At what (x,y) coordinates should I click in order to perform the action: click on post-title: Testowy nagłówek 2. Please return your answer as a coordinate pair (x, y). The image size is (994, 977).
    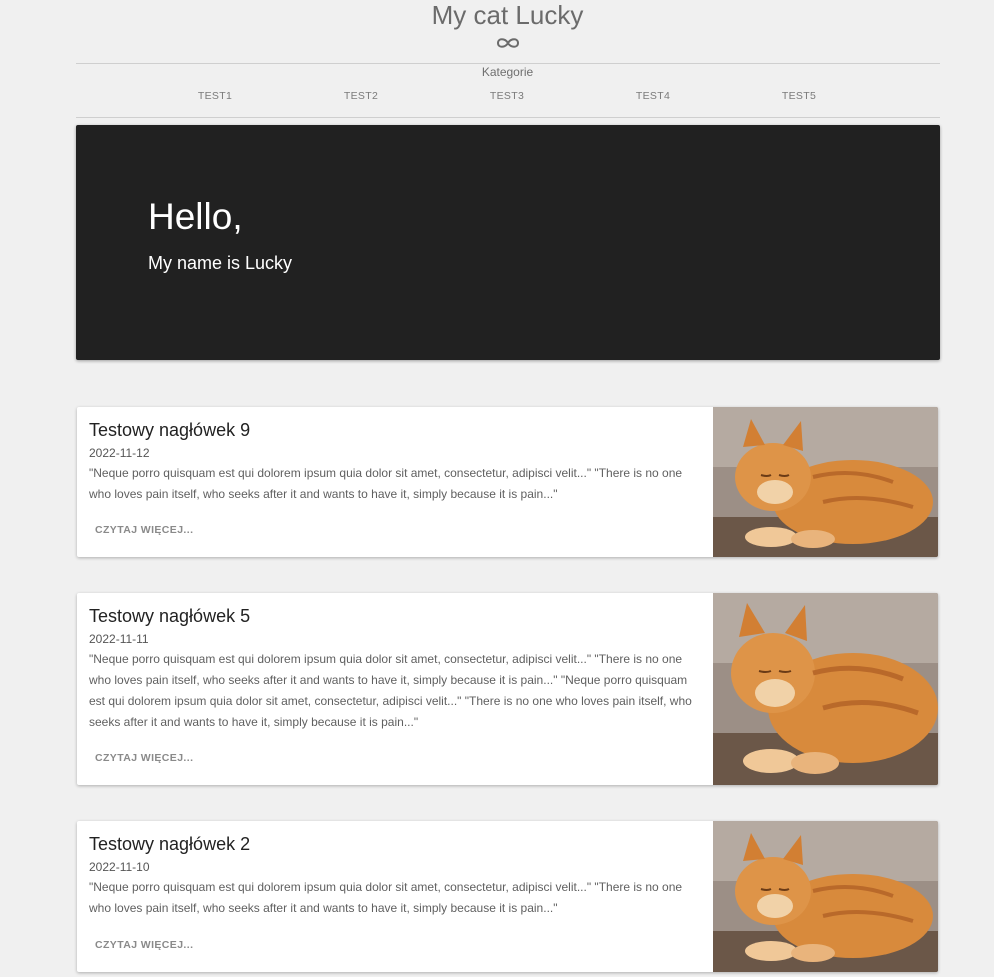
    Looking at the image, I should click on (170, 844).